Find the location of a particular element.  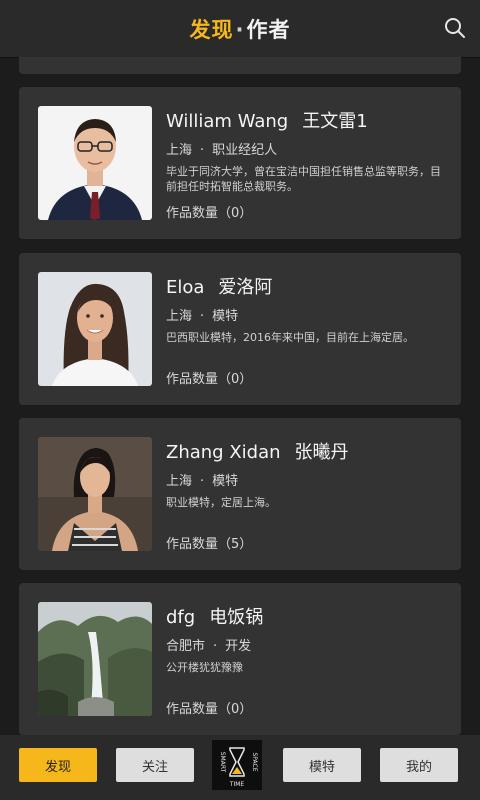

author-works-count: 作品数量（5） is located at coordinates (209, 544).